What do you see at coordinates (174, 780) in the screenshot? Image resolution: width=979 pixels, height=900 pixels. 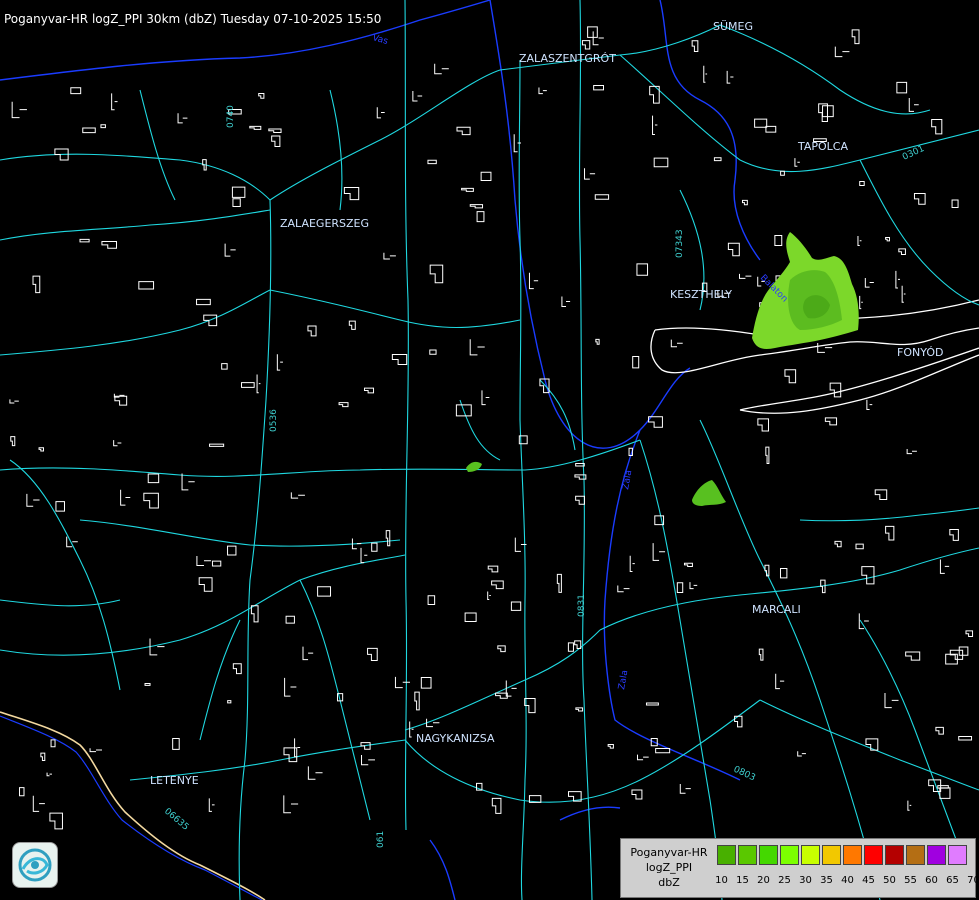 I see `town-label-letenye: LETENYE` at bounding box center [174, 780].